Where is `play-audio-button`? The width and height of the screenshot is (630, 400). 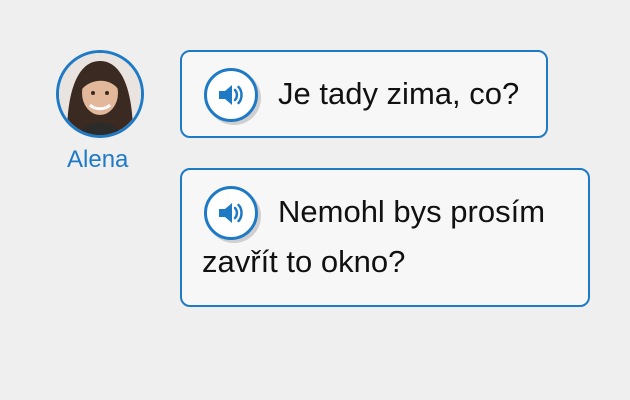 play-audio-button is located at coordinates (231, 95).